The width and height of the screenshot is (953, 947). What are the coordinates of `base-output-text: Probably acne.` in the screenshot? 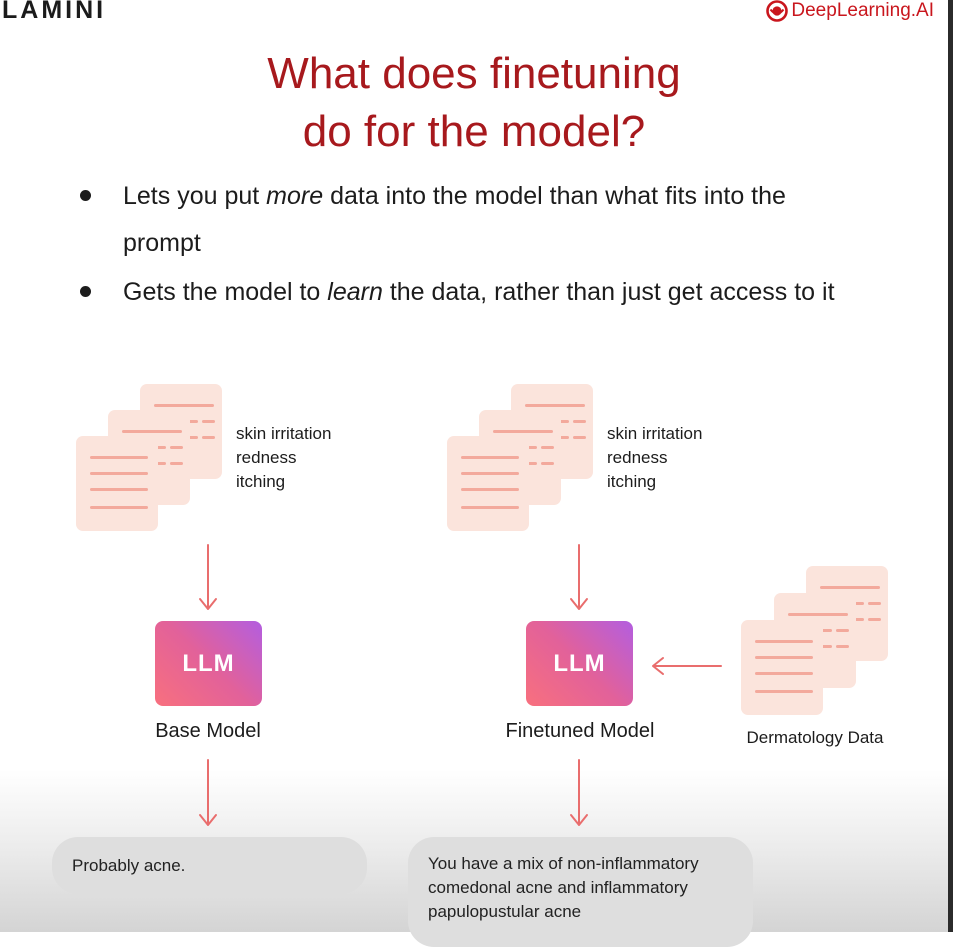 It's located at (129, 865).